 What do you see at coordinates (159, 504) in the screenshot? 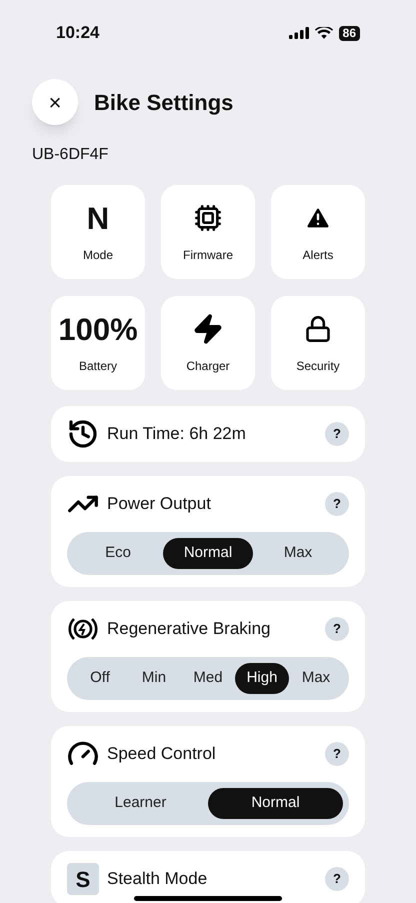
I see `section-title: Power Output` at bounding box center [159, 504].